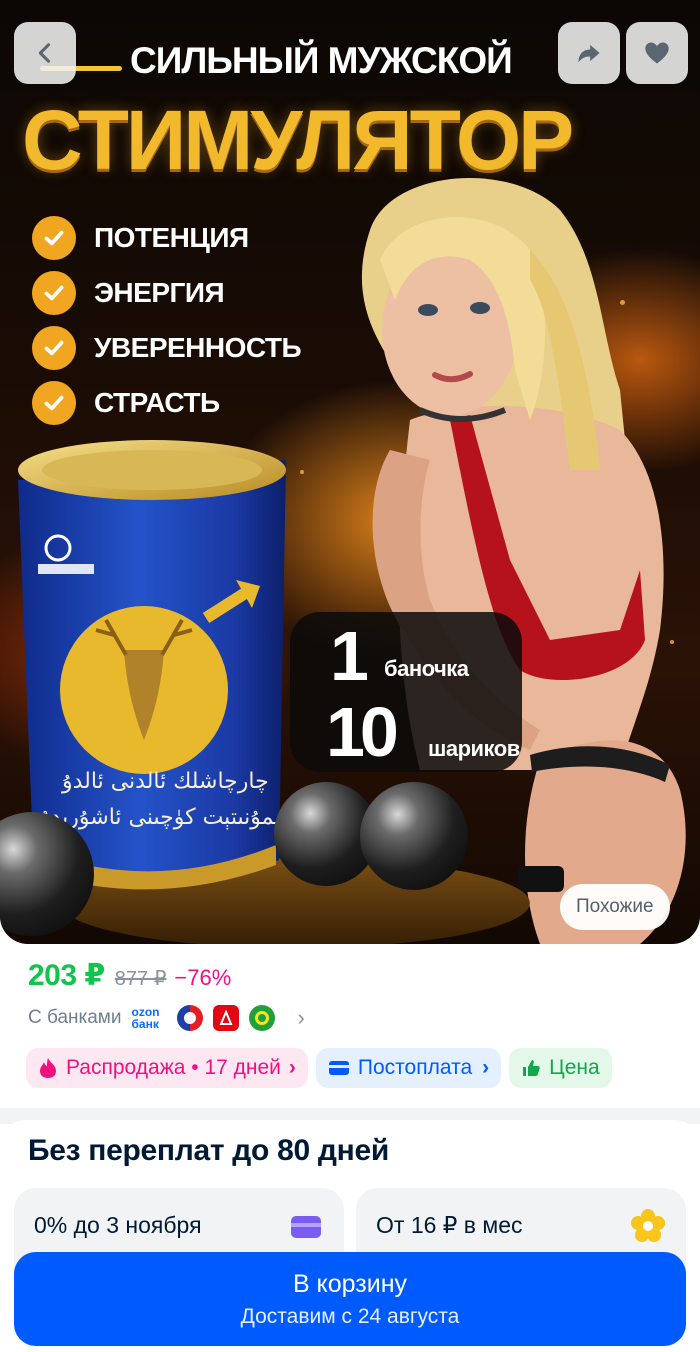 This screenshot has height=1352, width=700. I want to click on back-button, so click(45, 53).